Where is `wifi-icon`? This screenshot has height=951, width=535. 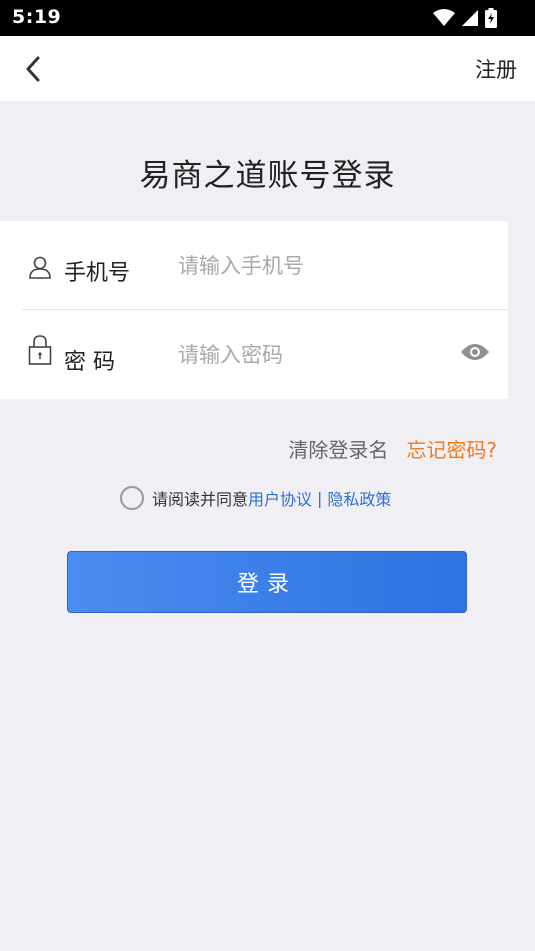
wifi-icon is located at coordinates (444, 17).